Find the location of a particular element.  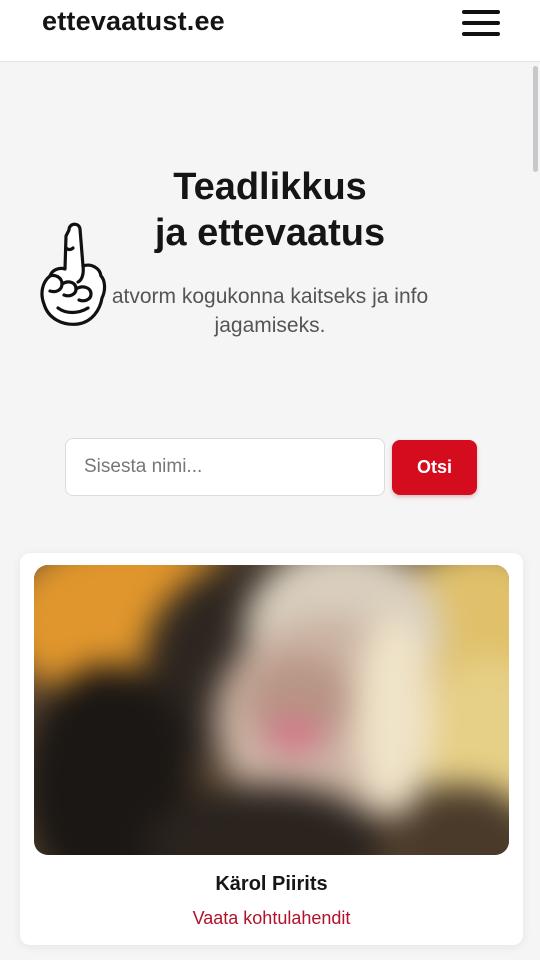

search-button: Otsi is located at coordinates (434, 467).